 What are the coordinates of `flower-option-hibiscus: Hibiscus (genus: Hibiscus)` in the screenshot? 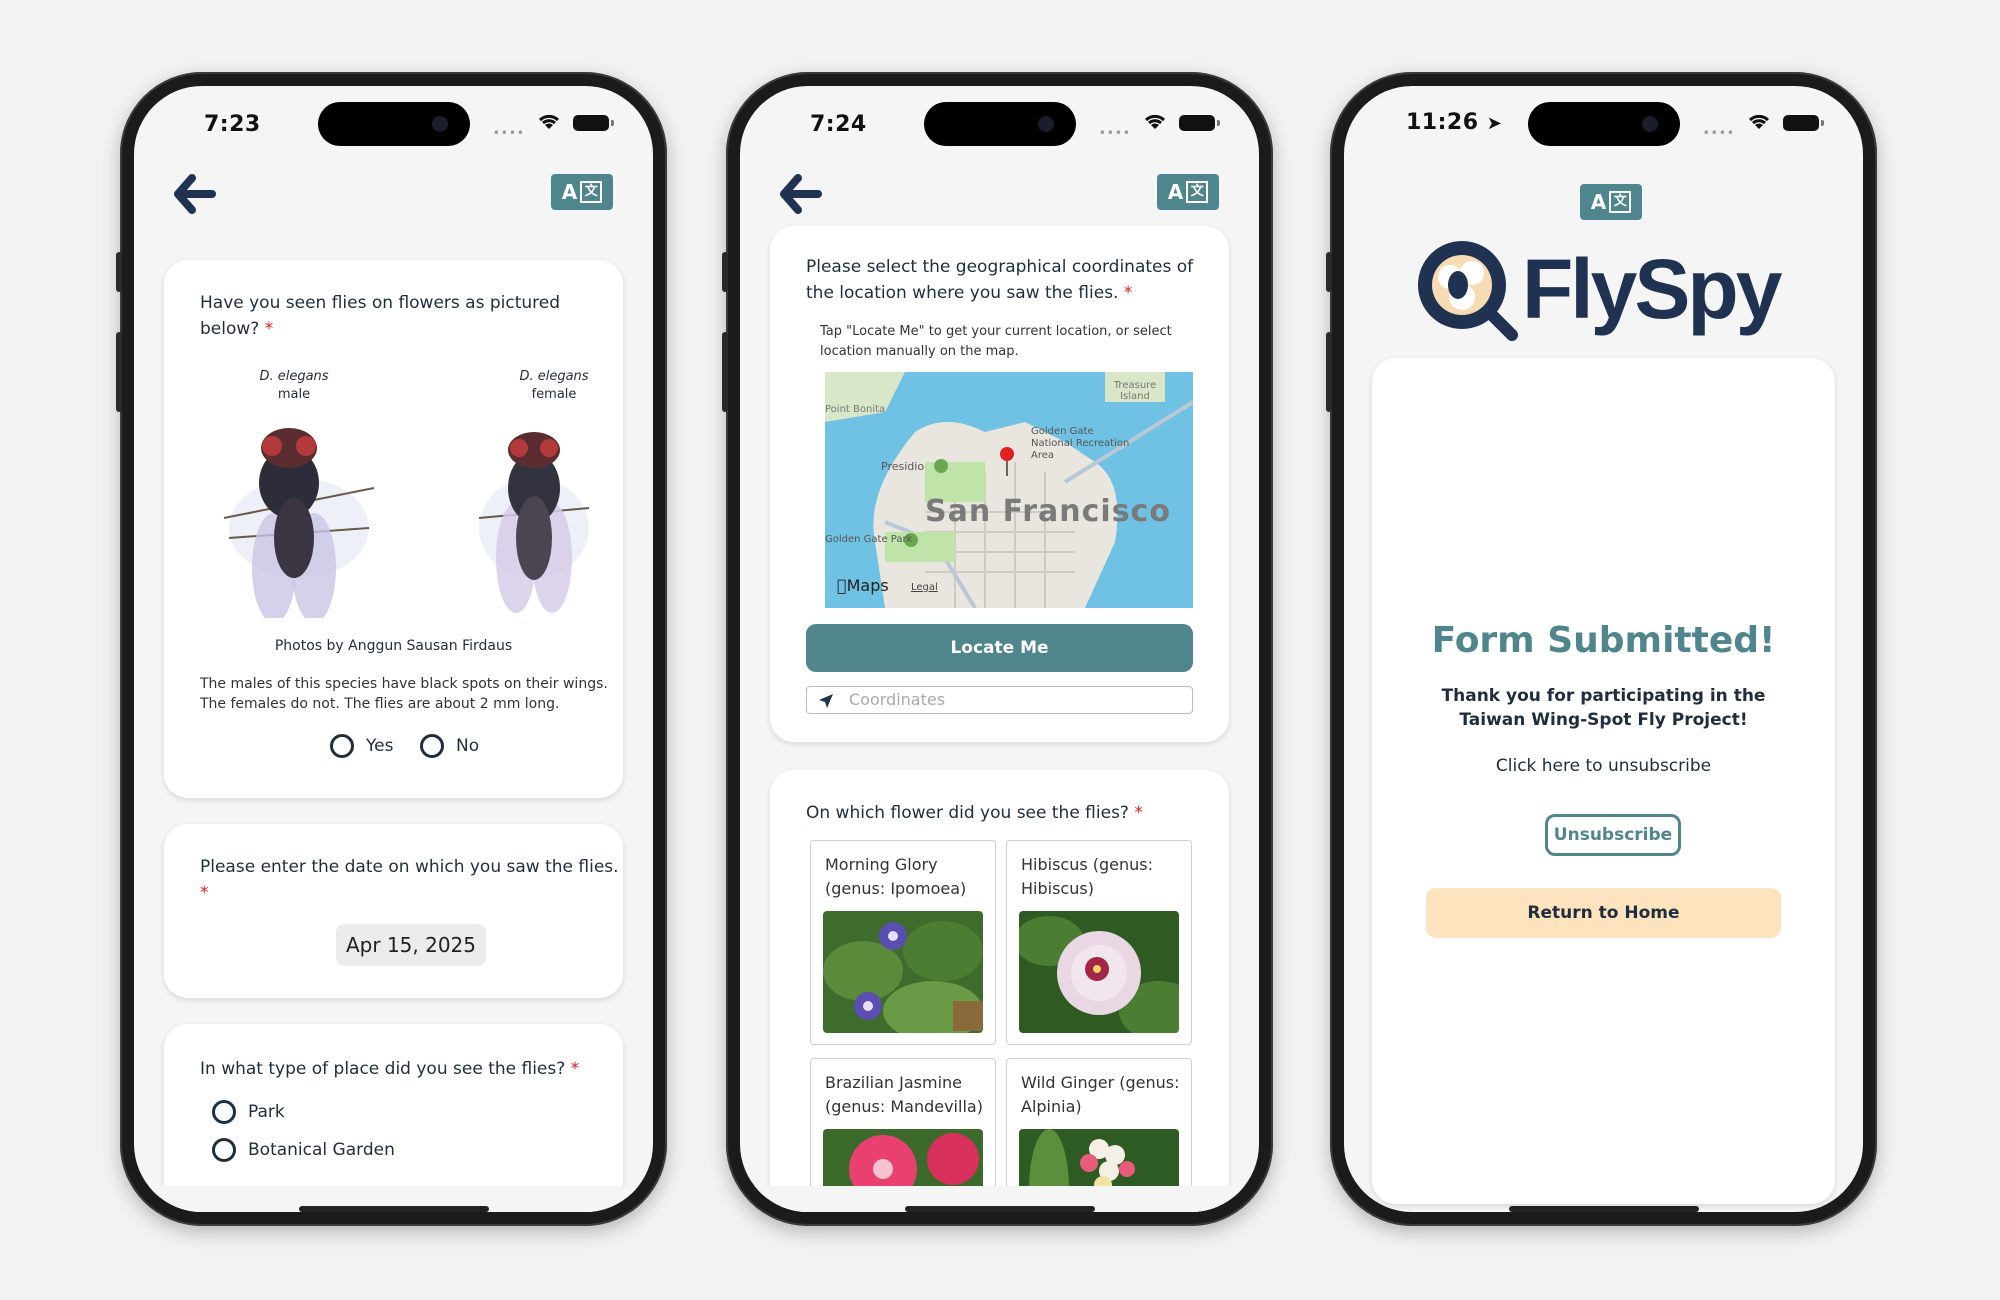 It's located at (1099, 942).